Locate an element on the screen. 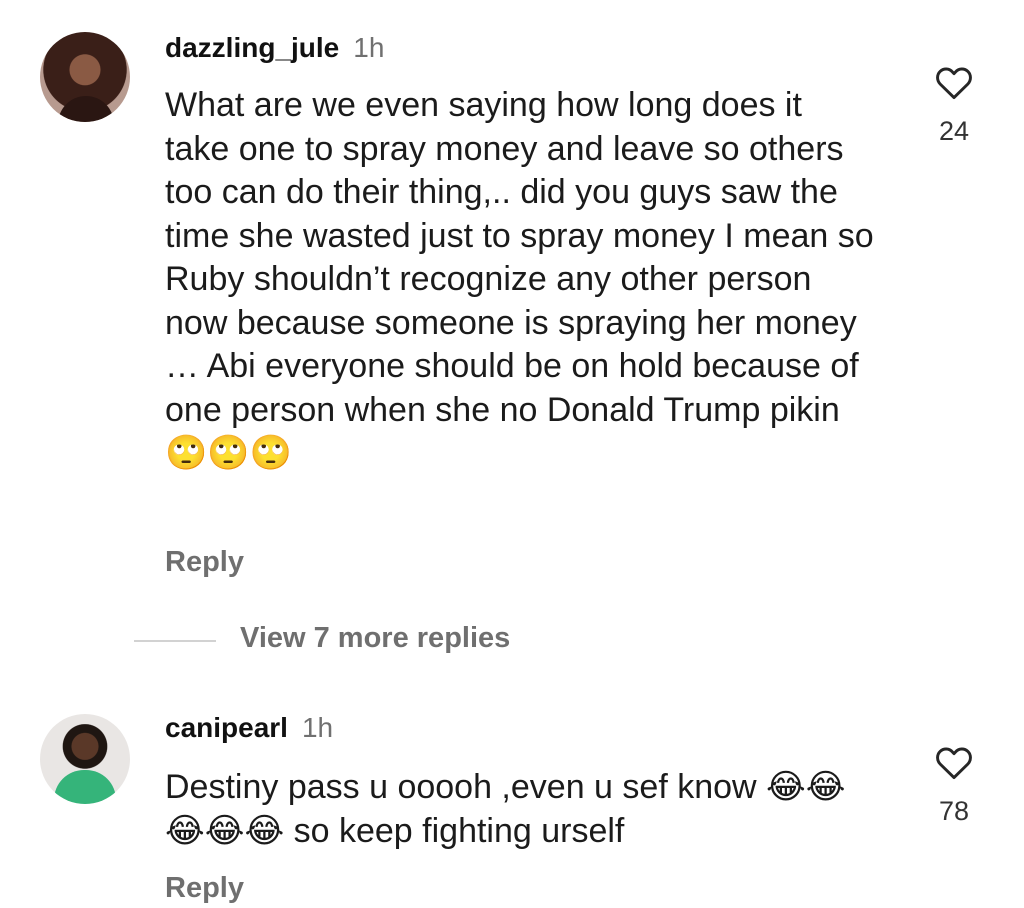 This screenshot has height=908, width=1024. like-count: 78 is located at coordinates (954, 811).